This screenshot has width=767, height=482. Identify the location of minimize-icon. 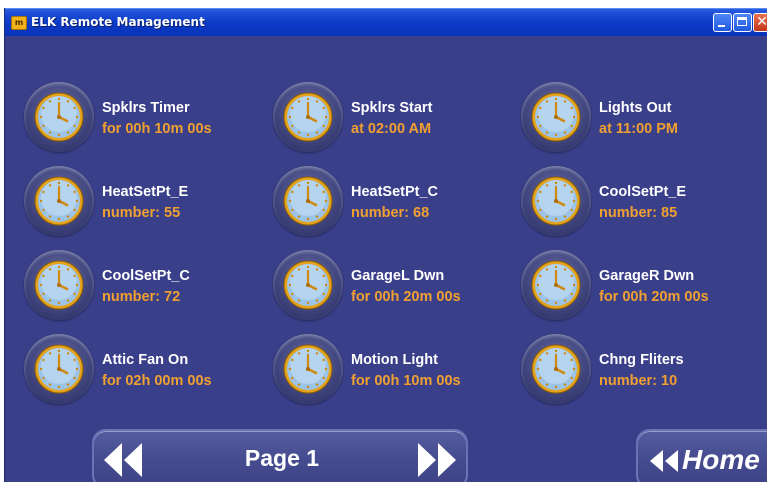
(721, 26).